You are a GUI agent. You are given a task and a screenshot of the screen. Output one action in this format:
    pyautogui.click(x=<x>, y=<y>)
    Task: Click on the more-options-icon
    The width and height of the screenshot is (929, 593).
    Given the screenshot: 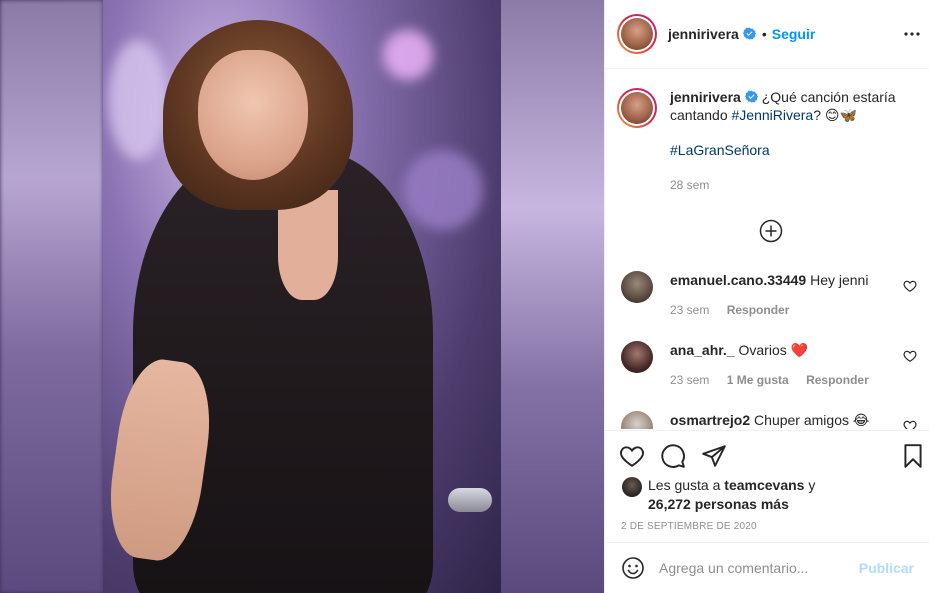 What is the action you would take?
    pyautogui.click(x=912, y=34)
    